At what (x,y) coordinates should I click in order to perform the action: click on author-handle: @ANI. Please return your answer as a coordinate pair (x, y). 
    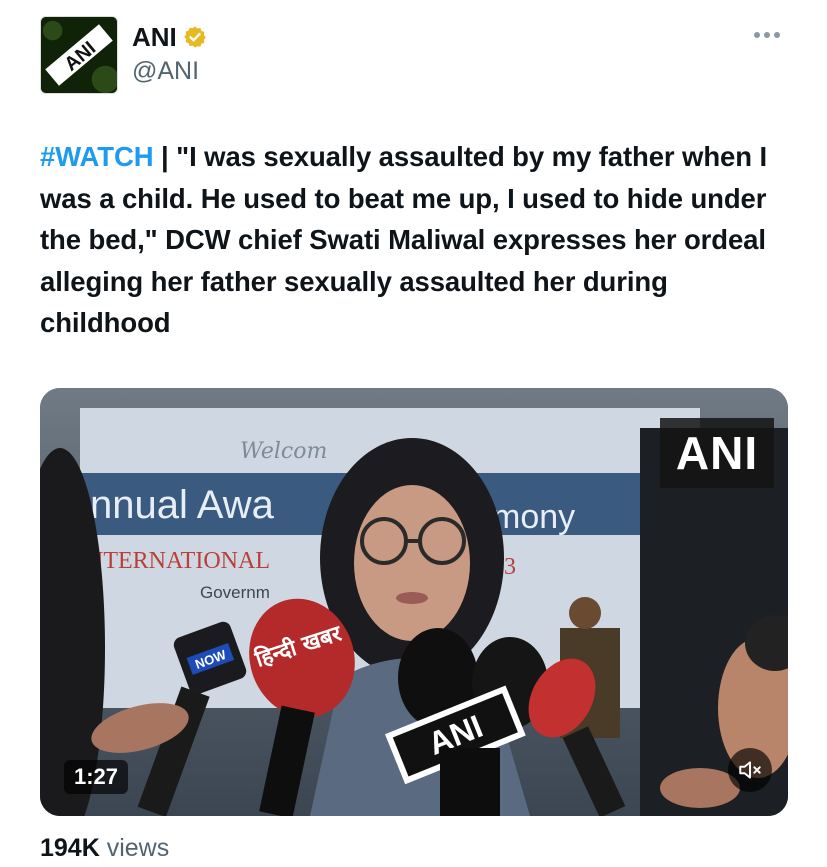
    Looking at the image, I should click on (165, 71).